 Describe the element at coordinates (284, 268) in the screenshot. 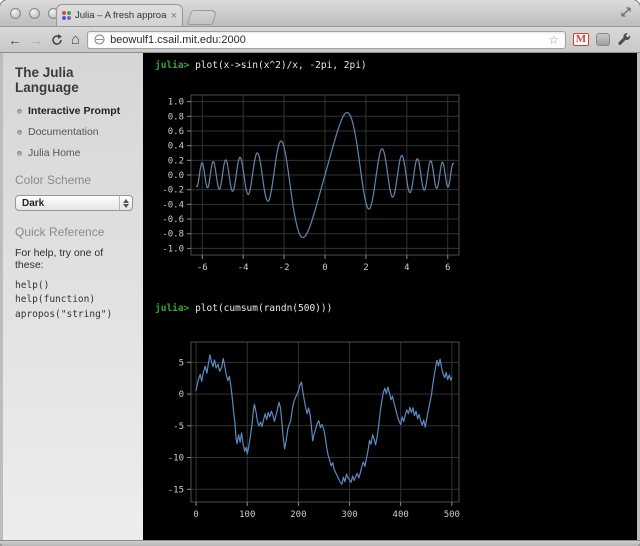

I see `svg-text: -2` at that location.